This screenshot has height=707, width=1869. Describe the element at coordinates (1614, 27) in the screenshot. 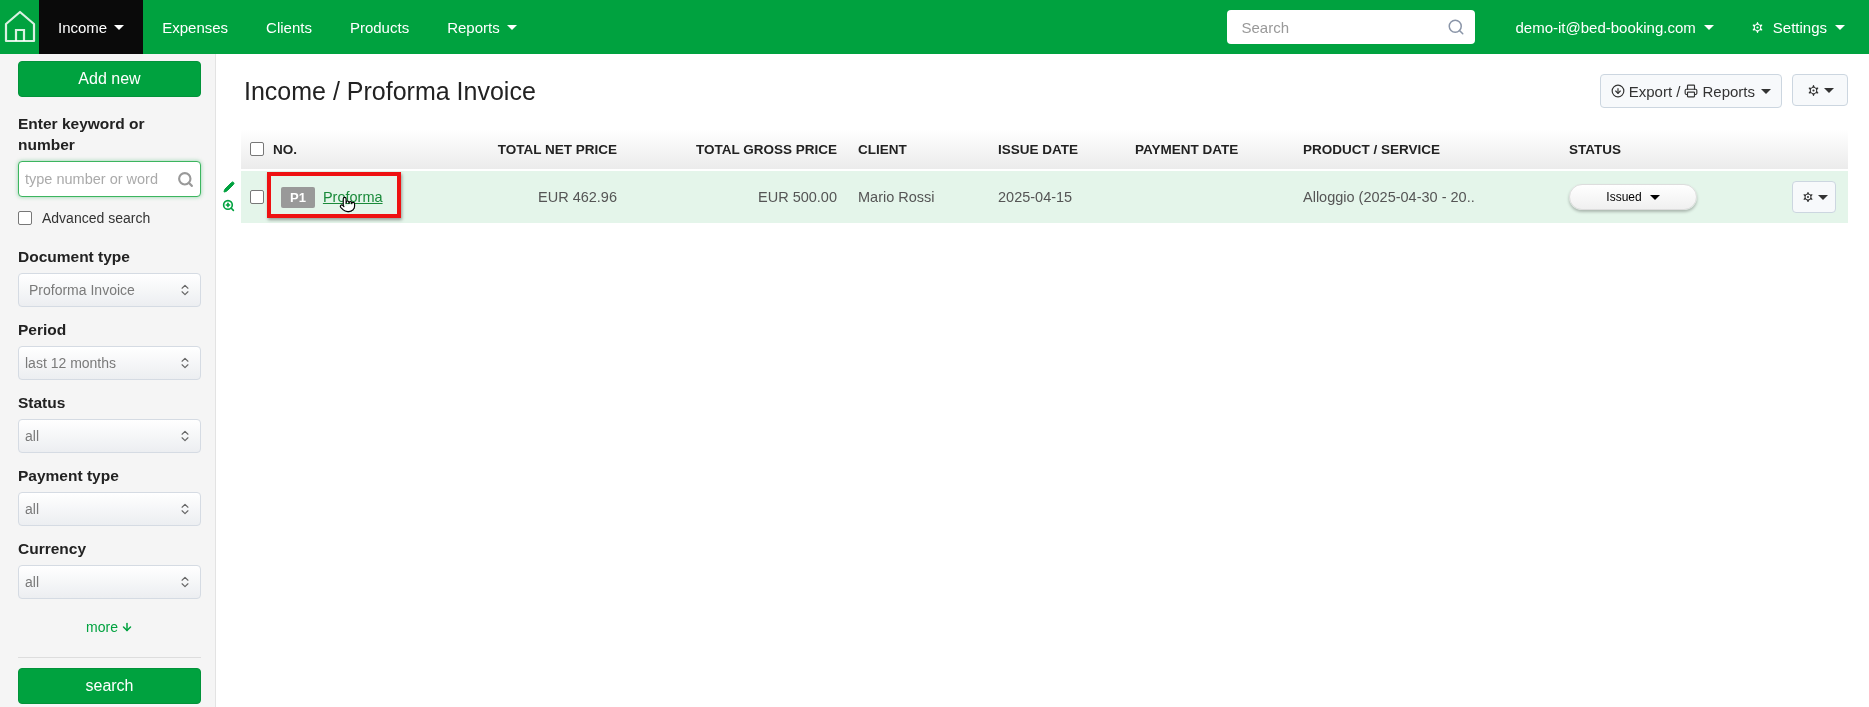

I see `account-menu: demo-it@bed-booking.com` at that location.